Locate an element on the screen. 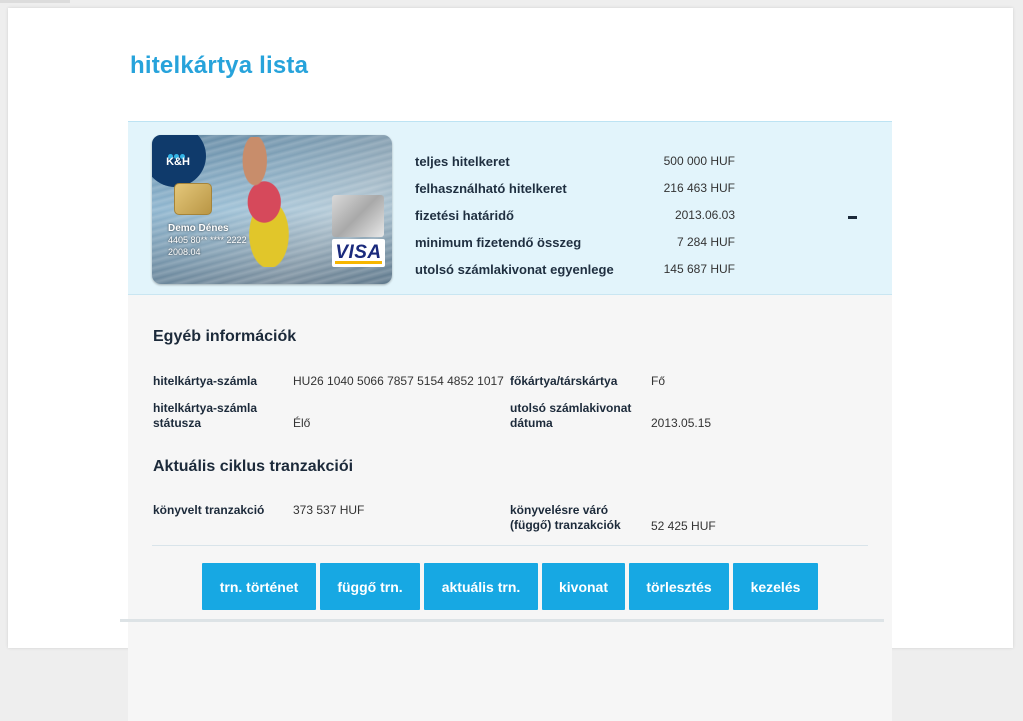 This screenshot has width=1023, height=721. collapse-button is located at coordinates (852, 216).